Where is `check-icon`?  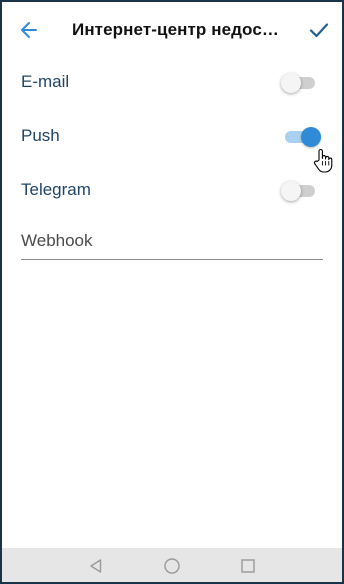 check-icon is located at coordinates (319, 30).